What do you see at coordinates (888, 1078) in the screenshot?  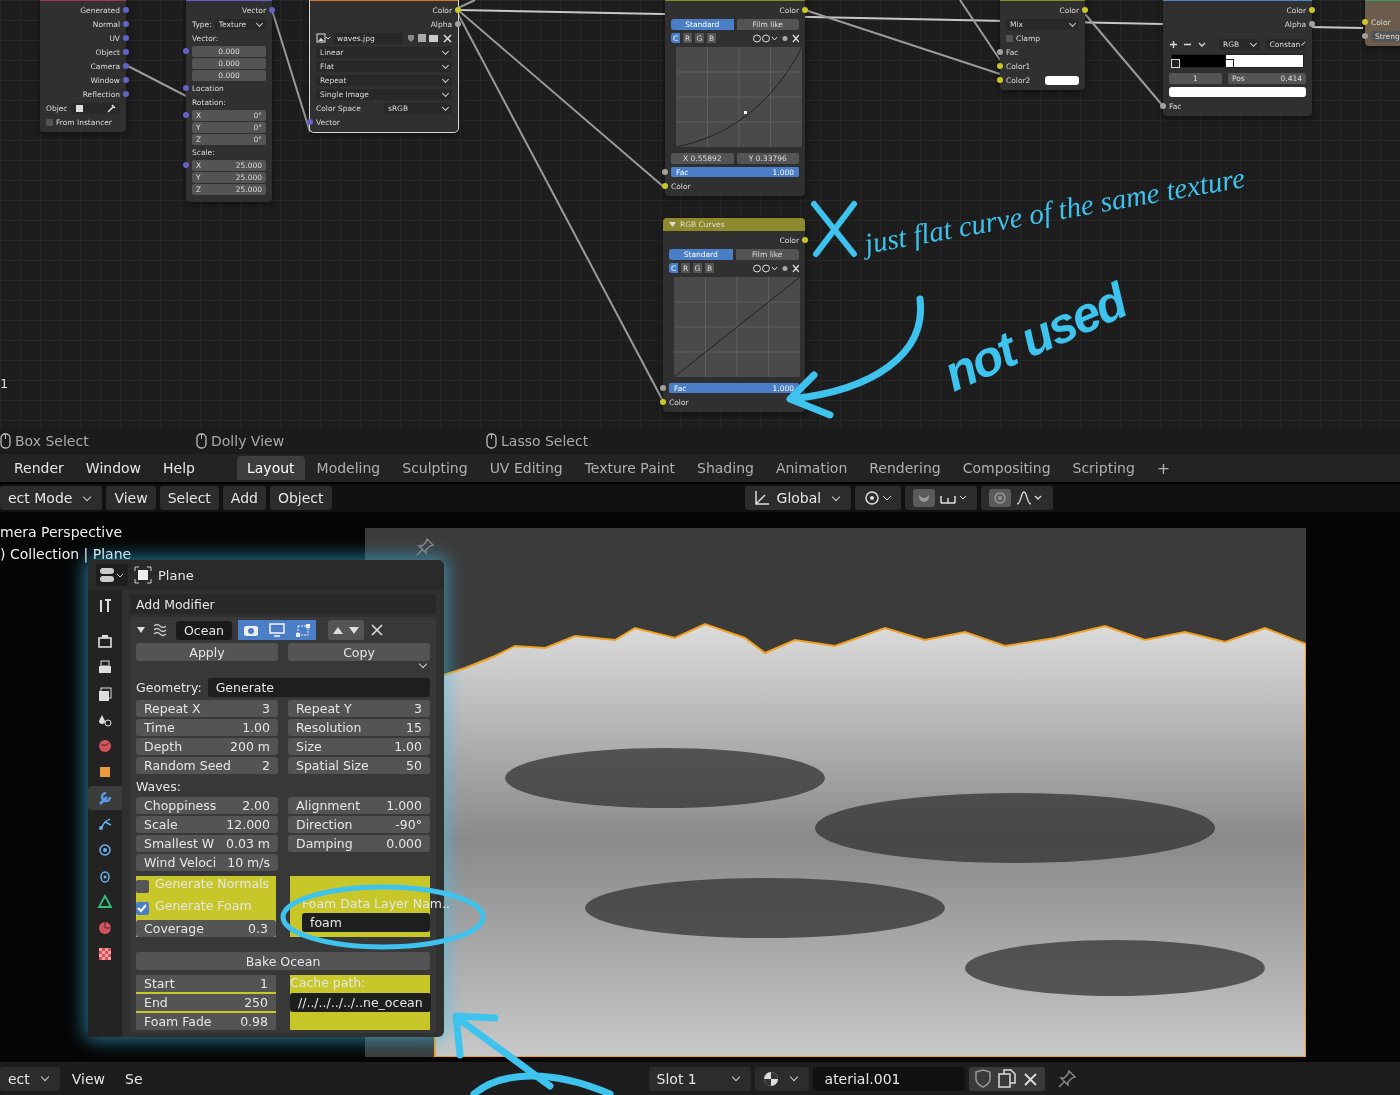 I see `material-name-field: aterial.001` at bounding box center [888, 1078].